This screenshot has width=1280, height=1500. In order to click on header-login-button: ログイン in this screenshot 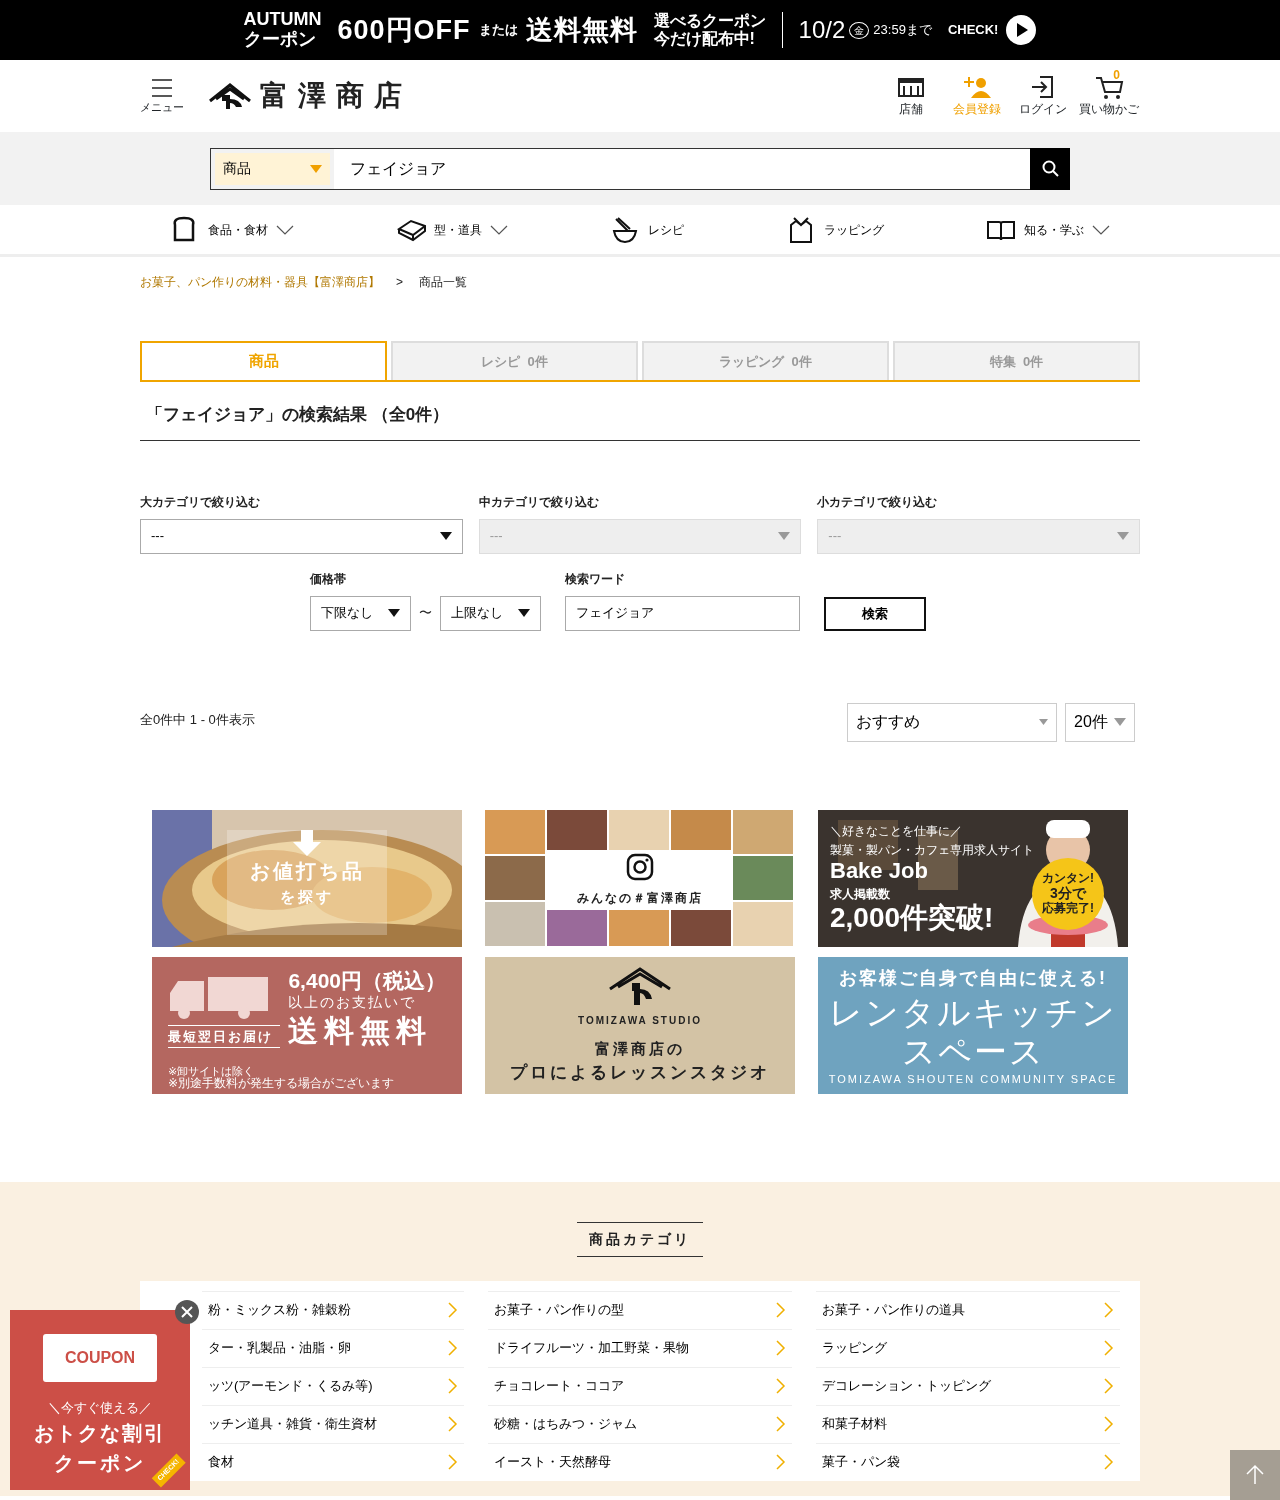, I will do `click(1043, 96)`.